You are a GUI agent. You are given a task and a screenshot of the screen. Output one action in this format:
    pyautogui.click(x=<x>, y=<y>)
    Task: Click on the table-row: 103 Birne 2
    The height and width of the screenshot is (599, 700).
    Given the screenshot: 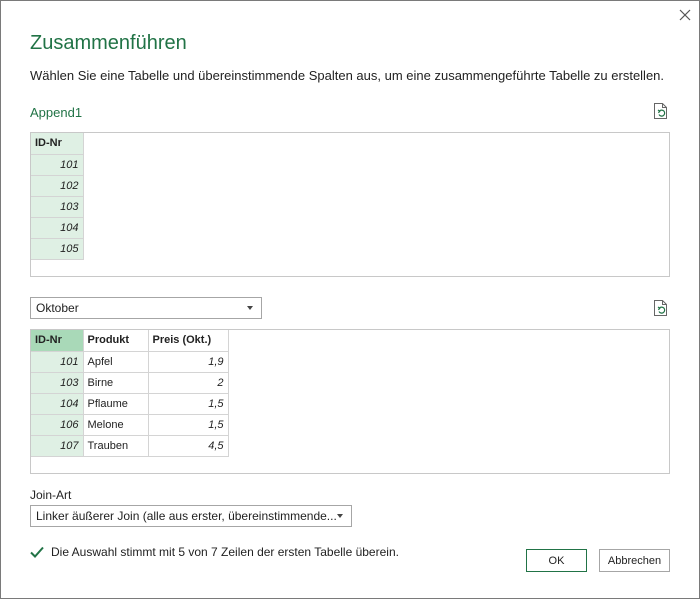 What is the action you would take?
    pyautogui.click(x=130, y=382)
    